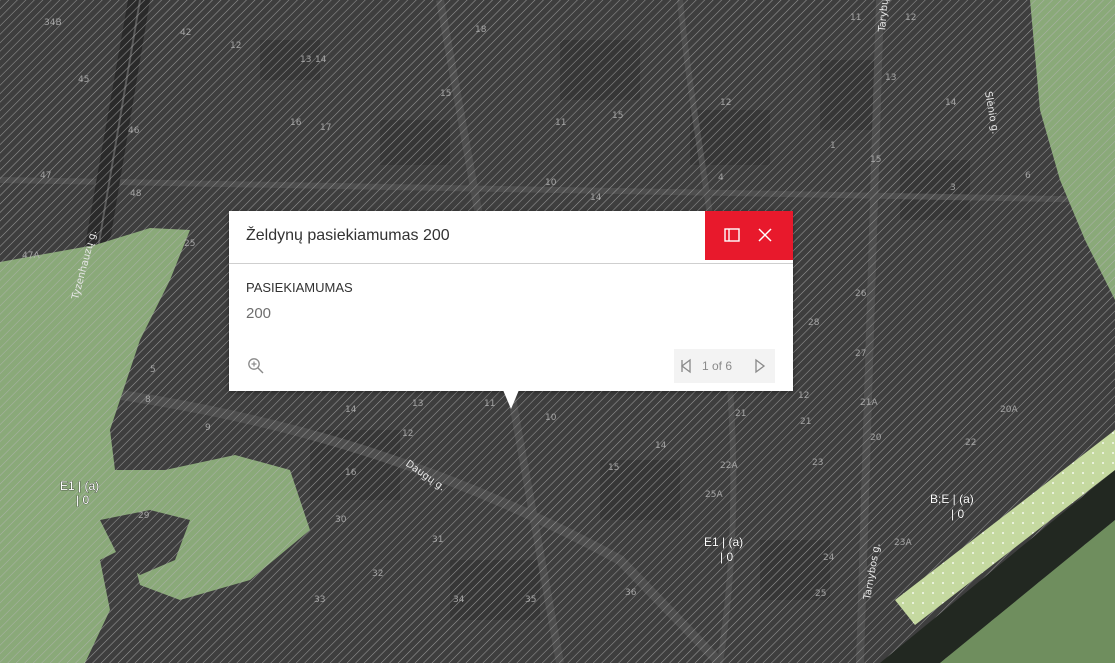 Image resolution: width=1115 pixels, height=663 pixels. I want to click on house-number: 17, so click(325, 128).